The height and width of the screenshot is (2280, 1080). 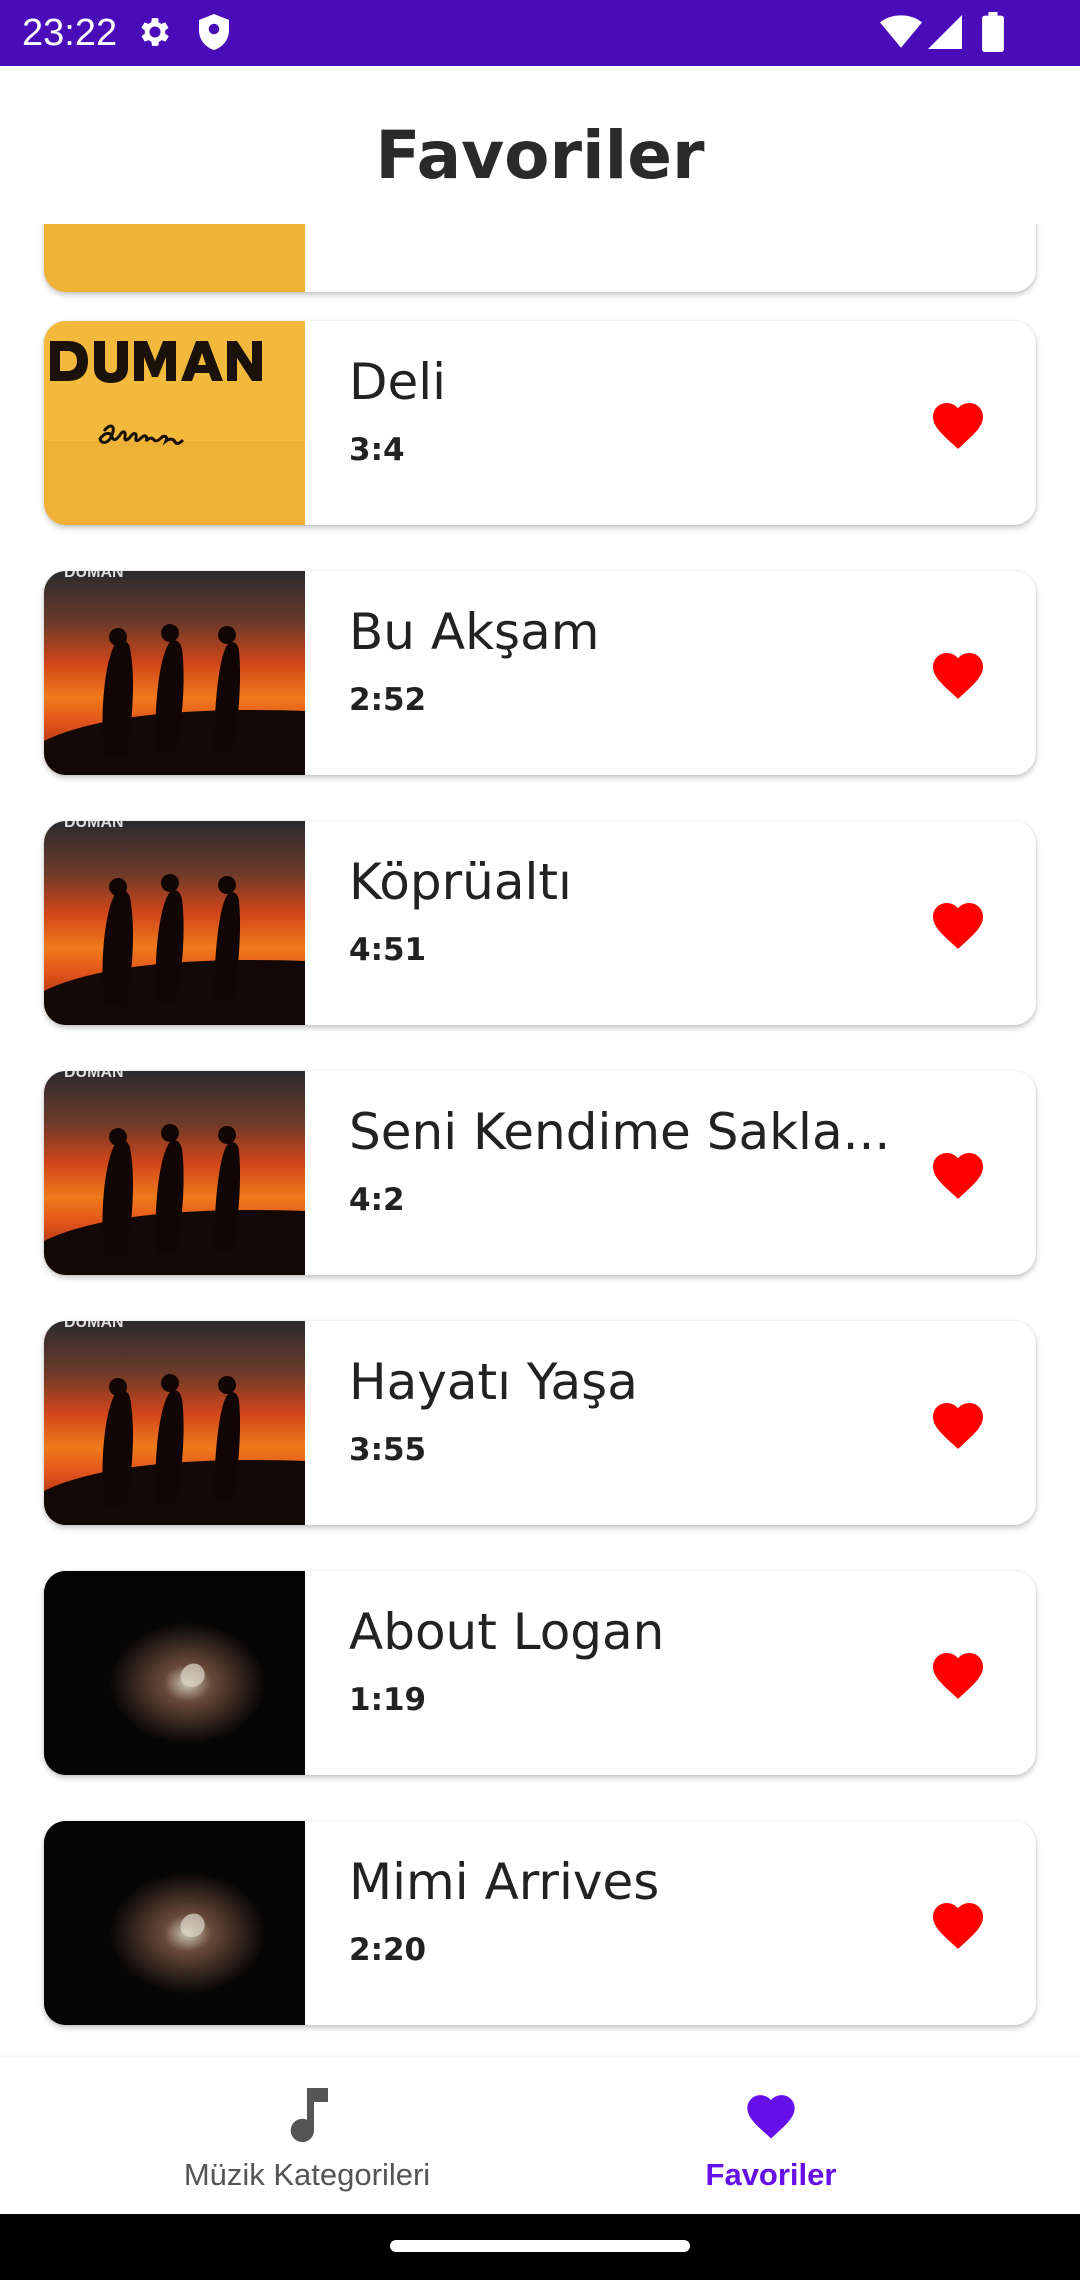 I want to click on nav-label: Favoriler, so click(x=771, y=2174).